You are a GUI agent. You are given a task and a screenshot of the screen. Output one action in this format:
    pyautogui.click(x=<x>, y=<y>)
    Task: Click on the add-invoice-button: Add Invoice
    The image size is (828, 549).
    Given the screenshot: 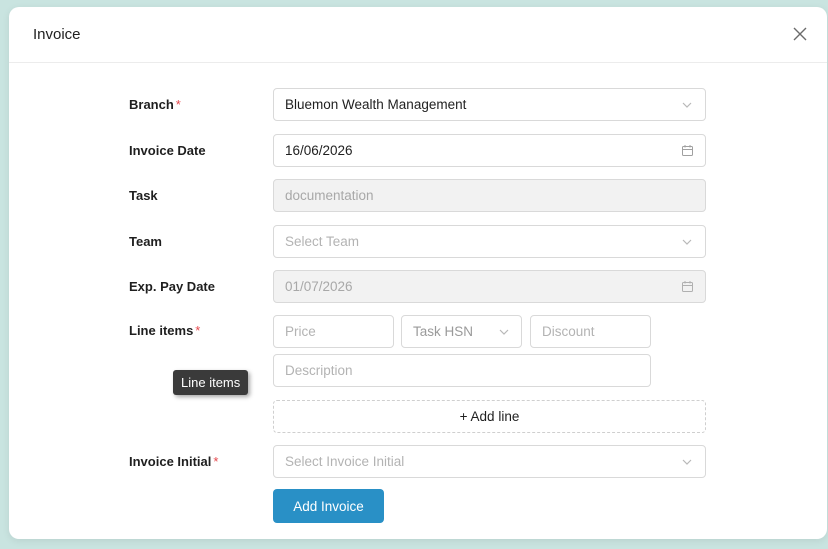 What is the action you would take?
    pyautogui.click(x=328, y=506)
    